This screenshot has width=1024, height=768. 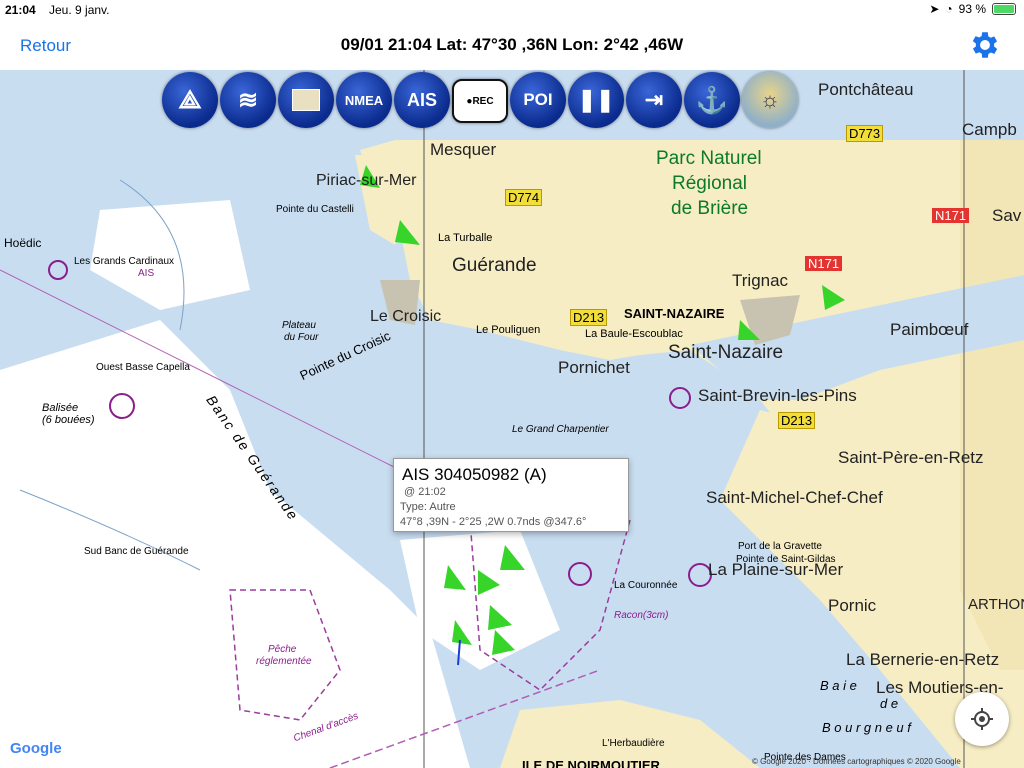 What do you see at coordinates (146, 273) in the screenshot?
I see `label-ais-marker: AIS` at bounding box center [146, 273].